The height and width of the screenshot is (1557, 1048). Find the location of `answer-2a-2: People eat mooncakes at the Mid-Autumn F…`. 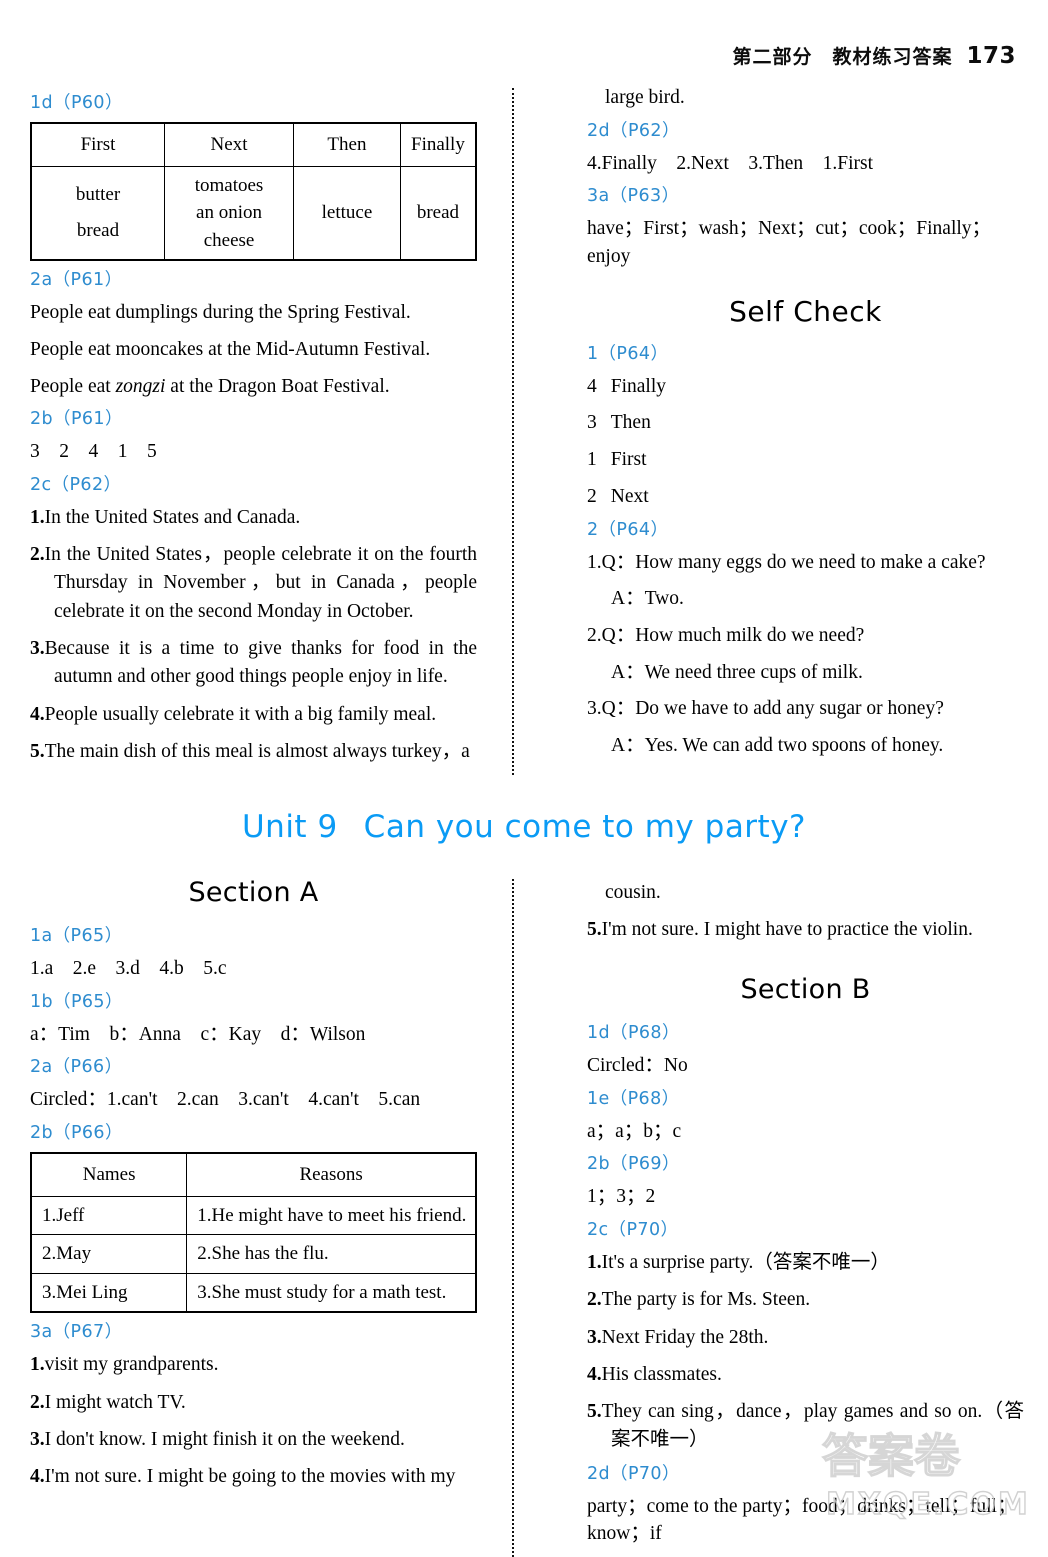

answer-2a-2: People eat mooncakes at the Mid-Autumn F… is located at coordinates (230, 349).